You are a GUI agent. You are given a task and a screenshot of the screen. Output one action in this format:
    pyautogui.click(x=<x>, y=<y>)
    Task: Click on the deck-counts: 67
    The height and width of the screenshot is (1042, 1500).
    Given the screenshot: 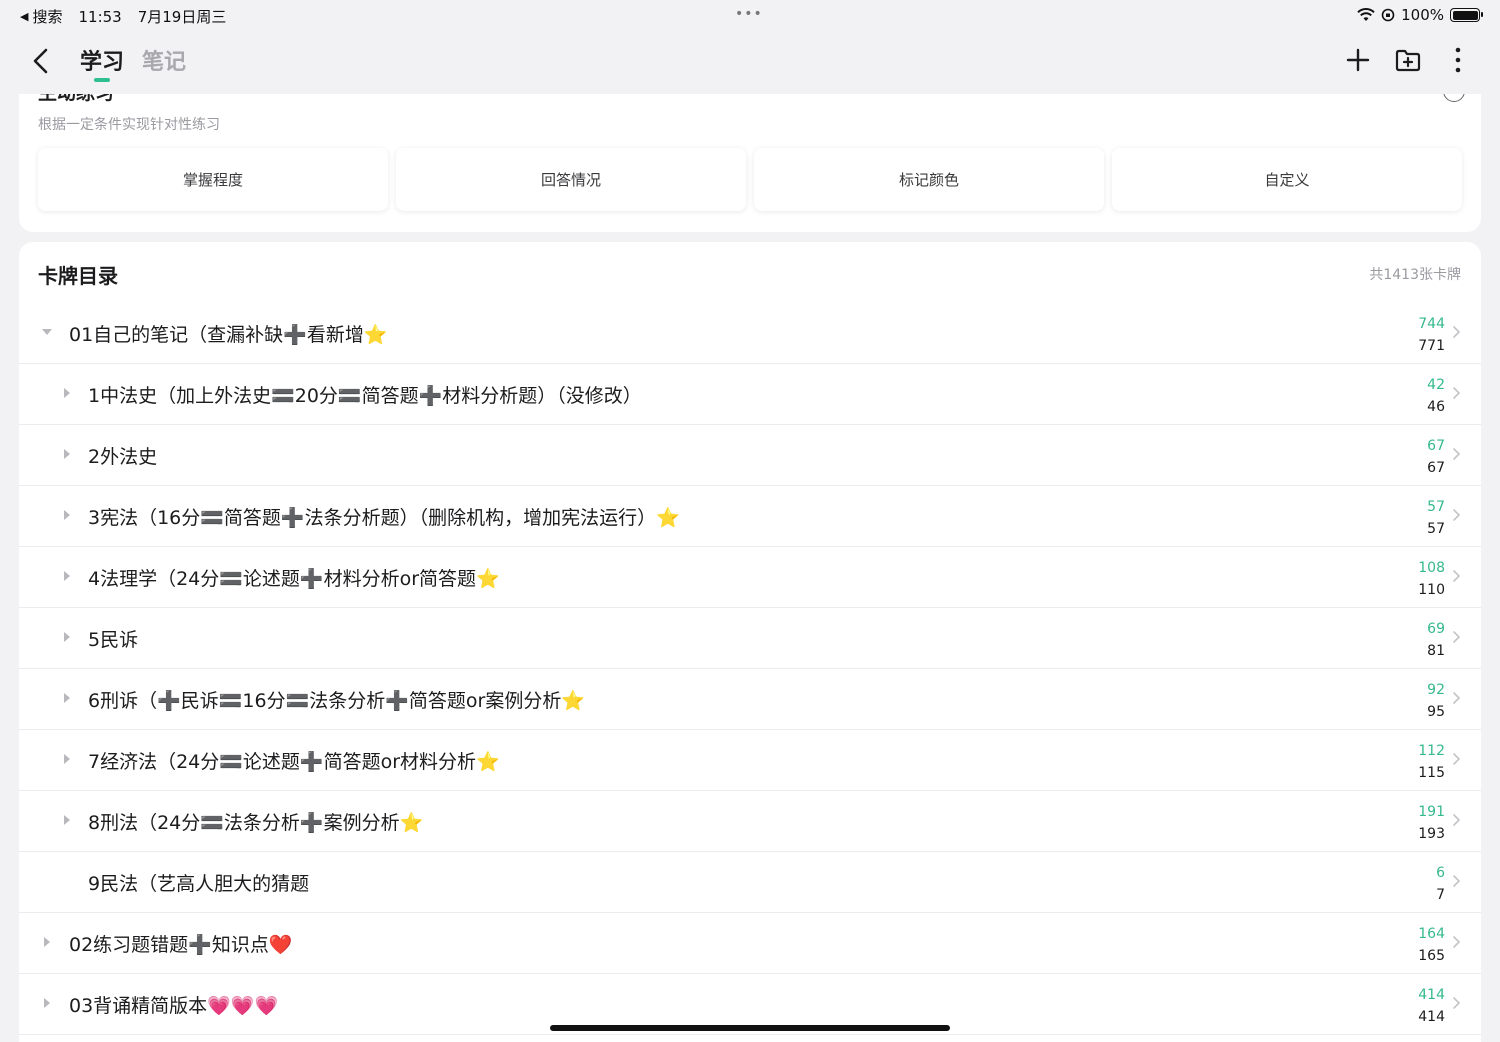 What is the action you would take?
    pyautogui.click(x=1415, y=884)
    